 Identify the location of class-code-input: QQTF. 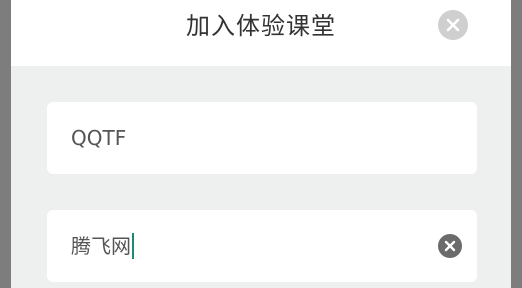
(98, 138).